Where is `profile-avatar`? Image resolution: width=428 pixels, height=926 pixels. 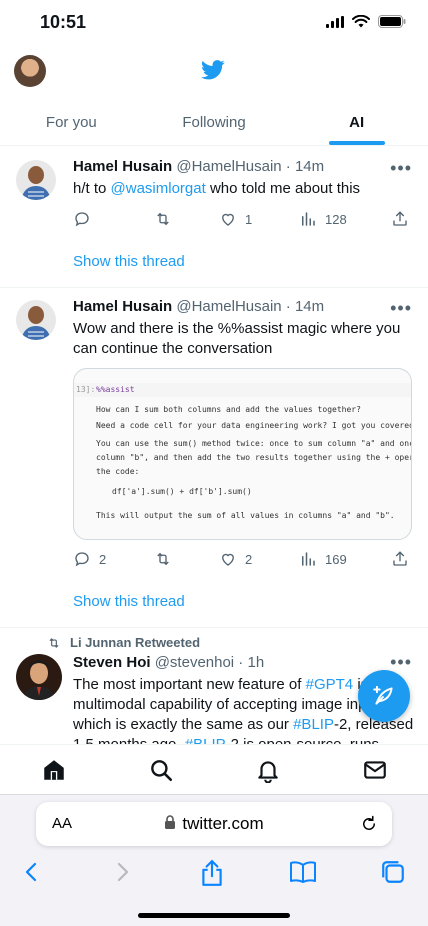
profile-avatar is located at coordinates (30, 71).